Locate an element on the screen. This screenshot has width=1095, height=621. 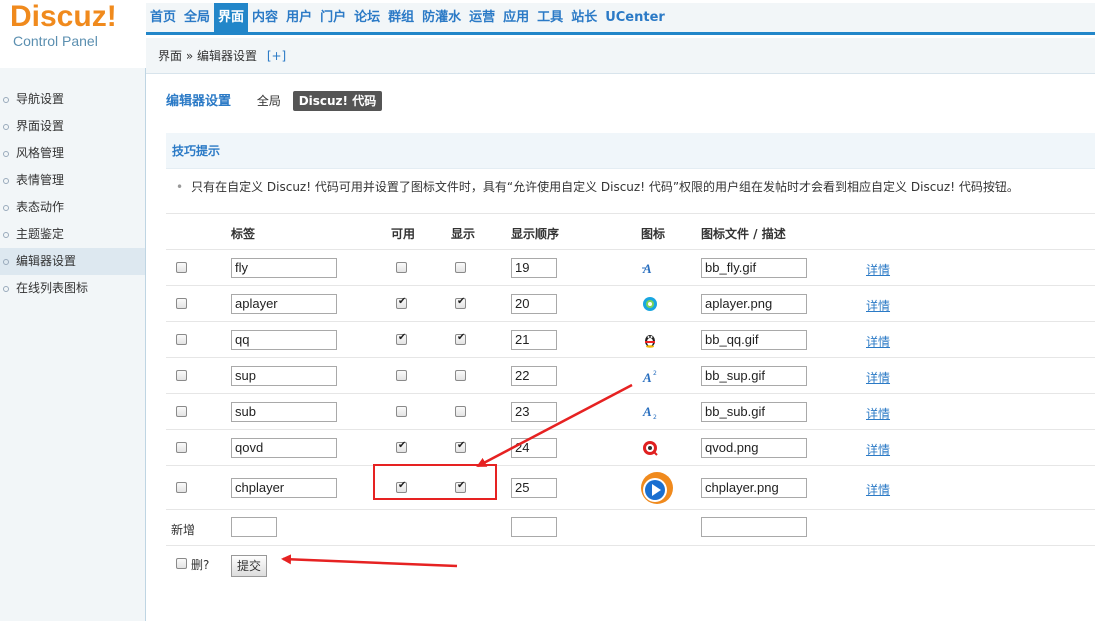
submit-row: 删? 提交 is located at coordinates (630, 565).